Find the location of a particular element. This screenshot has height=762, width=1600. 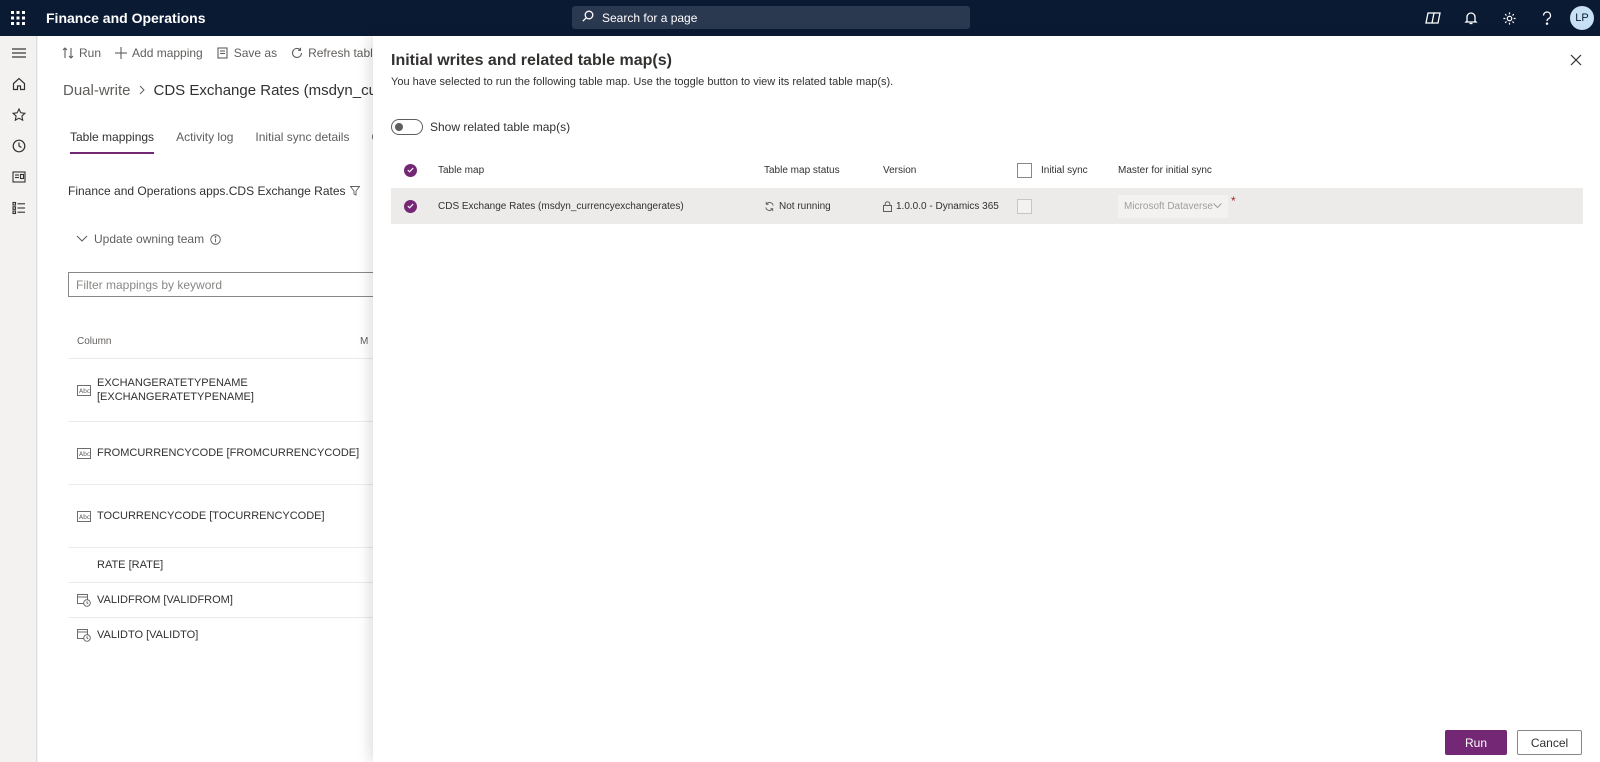

close-icon is located at coordinates (1578, 62).